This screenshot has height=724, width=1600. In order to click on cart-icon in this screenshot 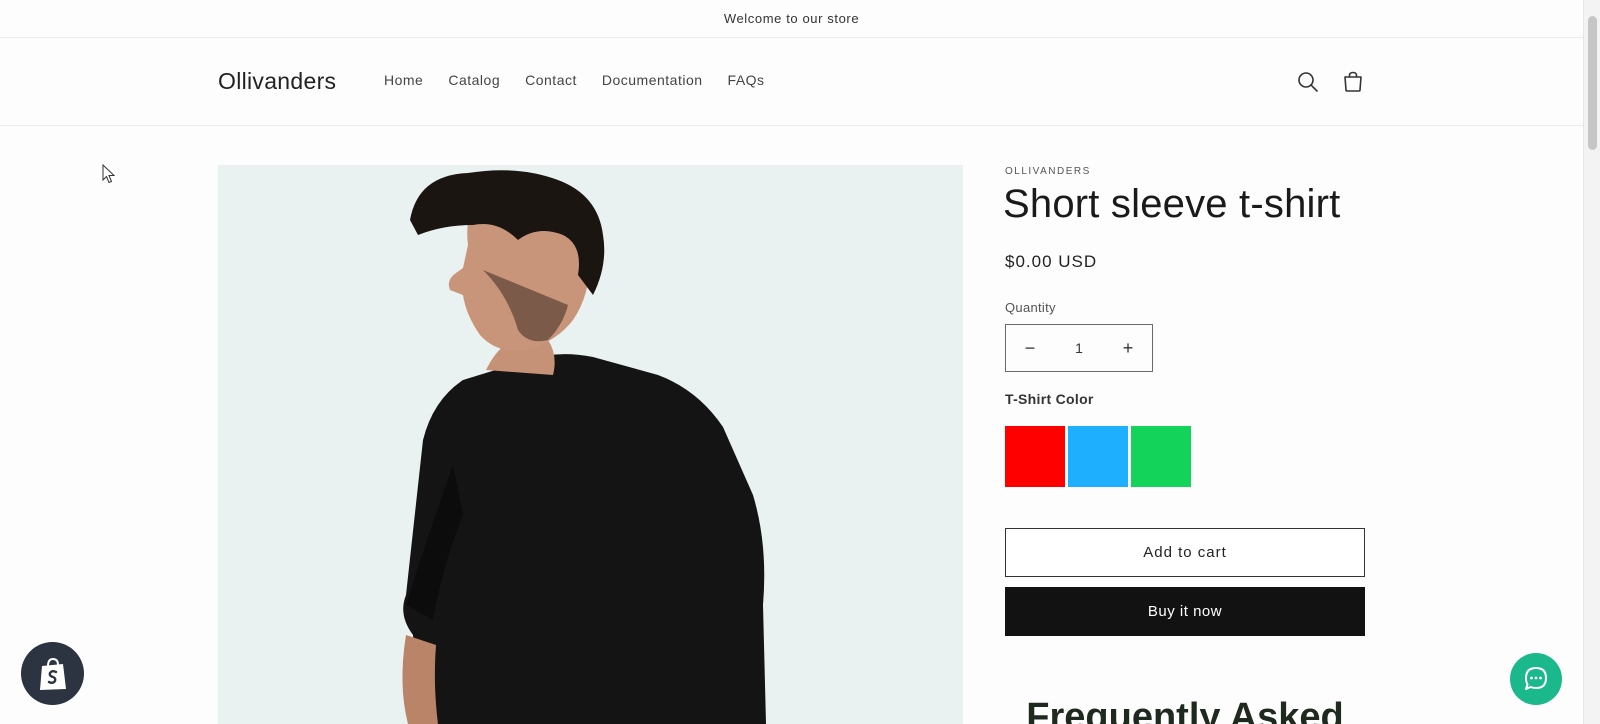, I will do `click(1353, 81)`.